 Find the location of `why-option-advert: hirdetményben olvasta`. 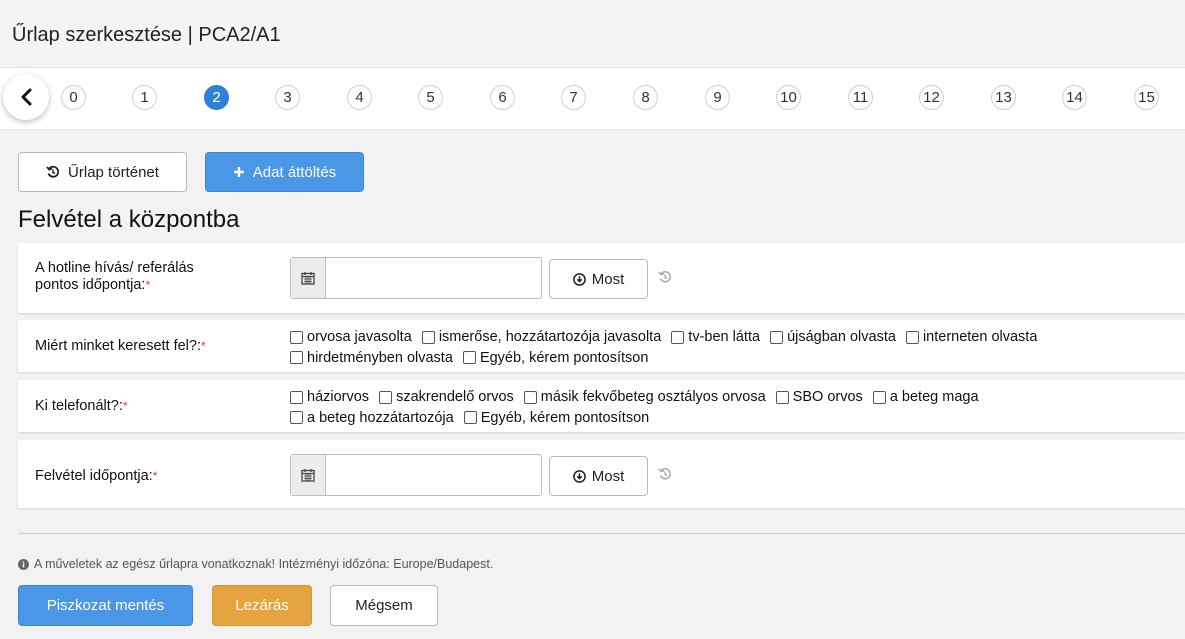

why-option-advert: hirdetményben olvasta is located at coordinates (371, 358).